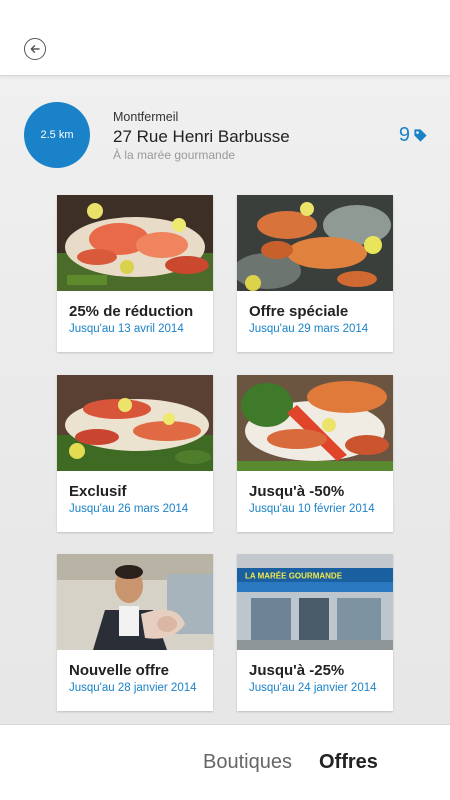  I want to click on tab-offres: Offres, so click(348, 762).